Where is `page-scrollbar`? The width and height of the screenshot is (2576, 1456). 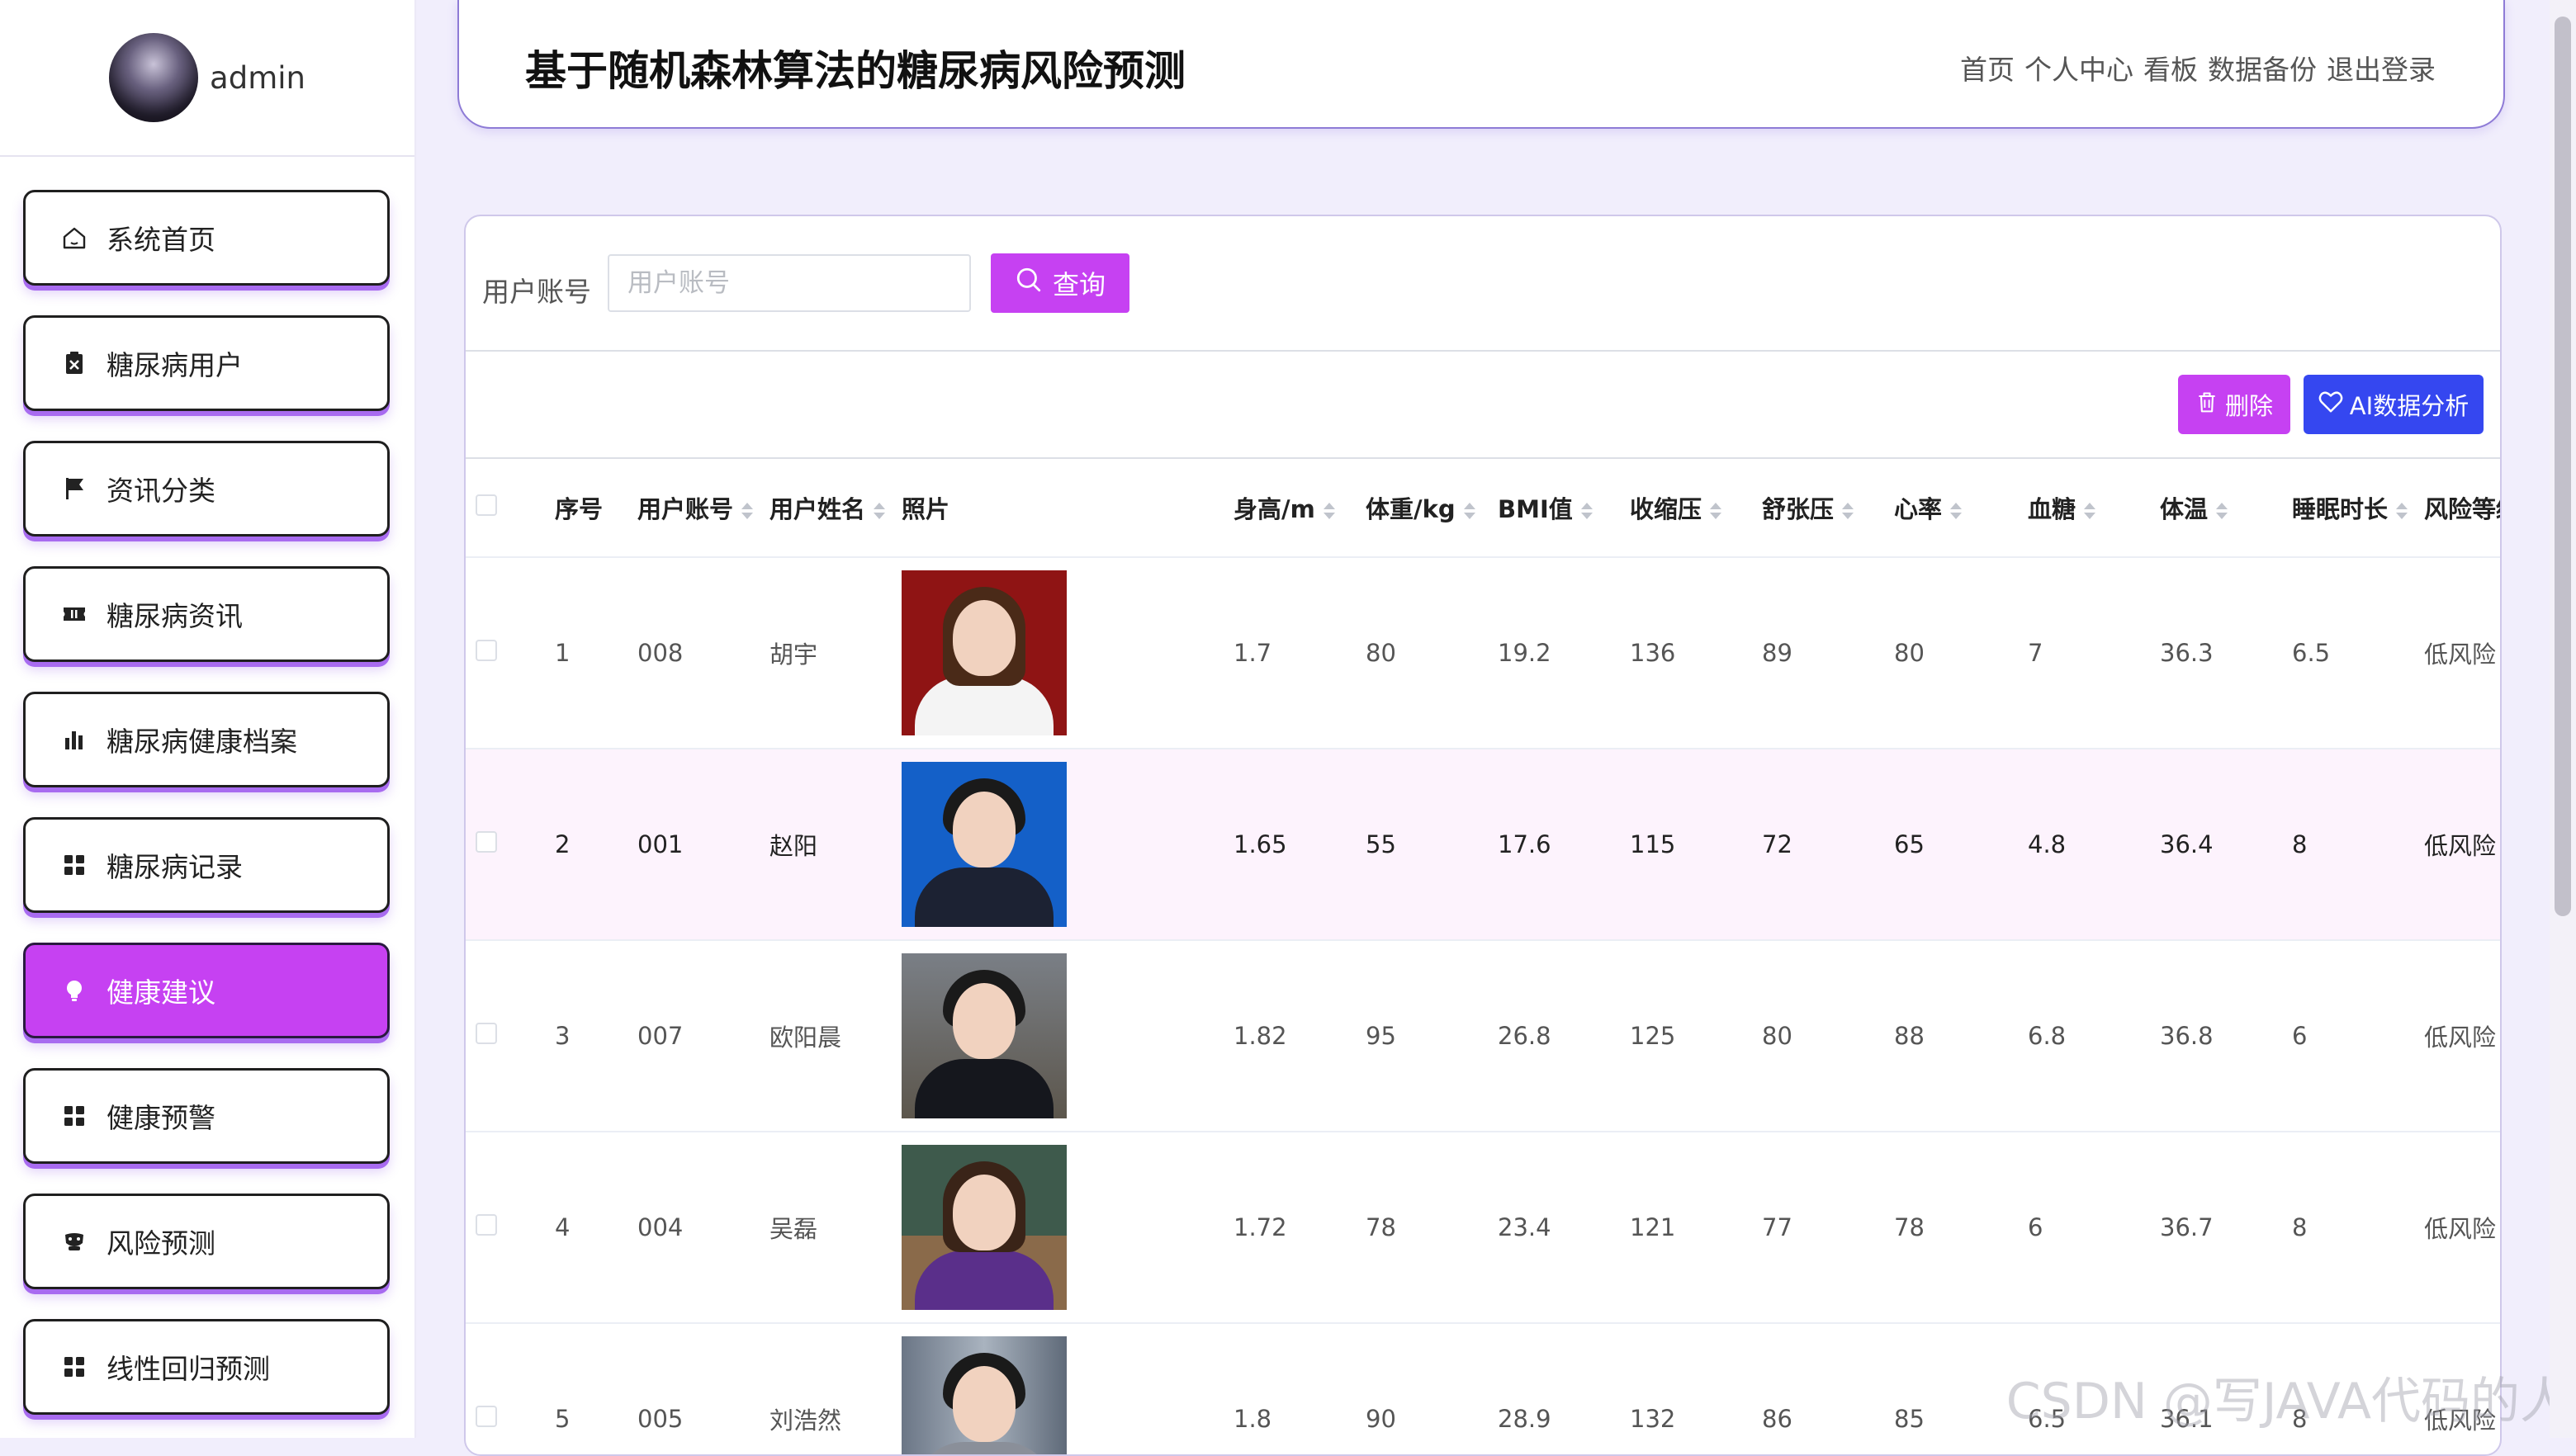 page-scrollbar is located at coordinates (2563, 719).